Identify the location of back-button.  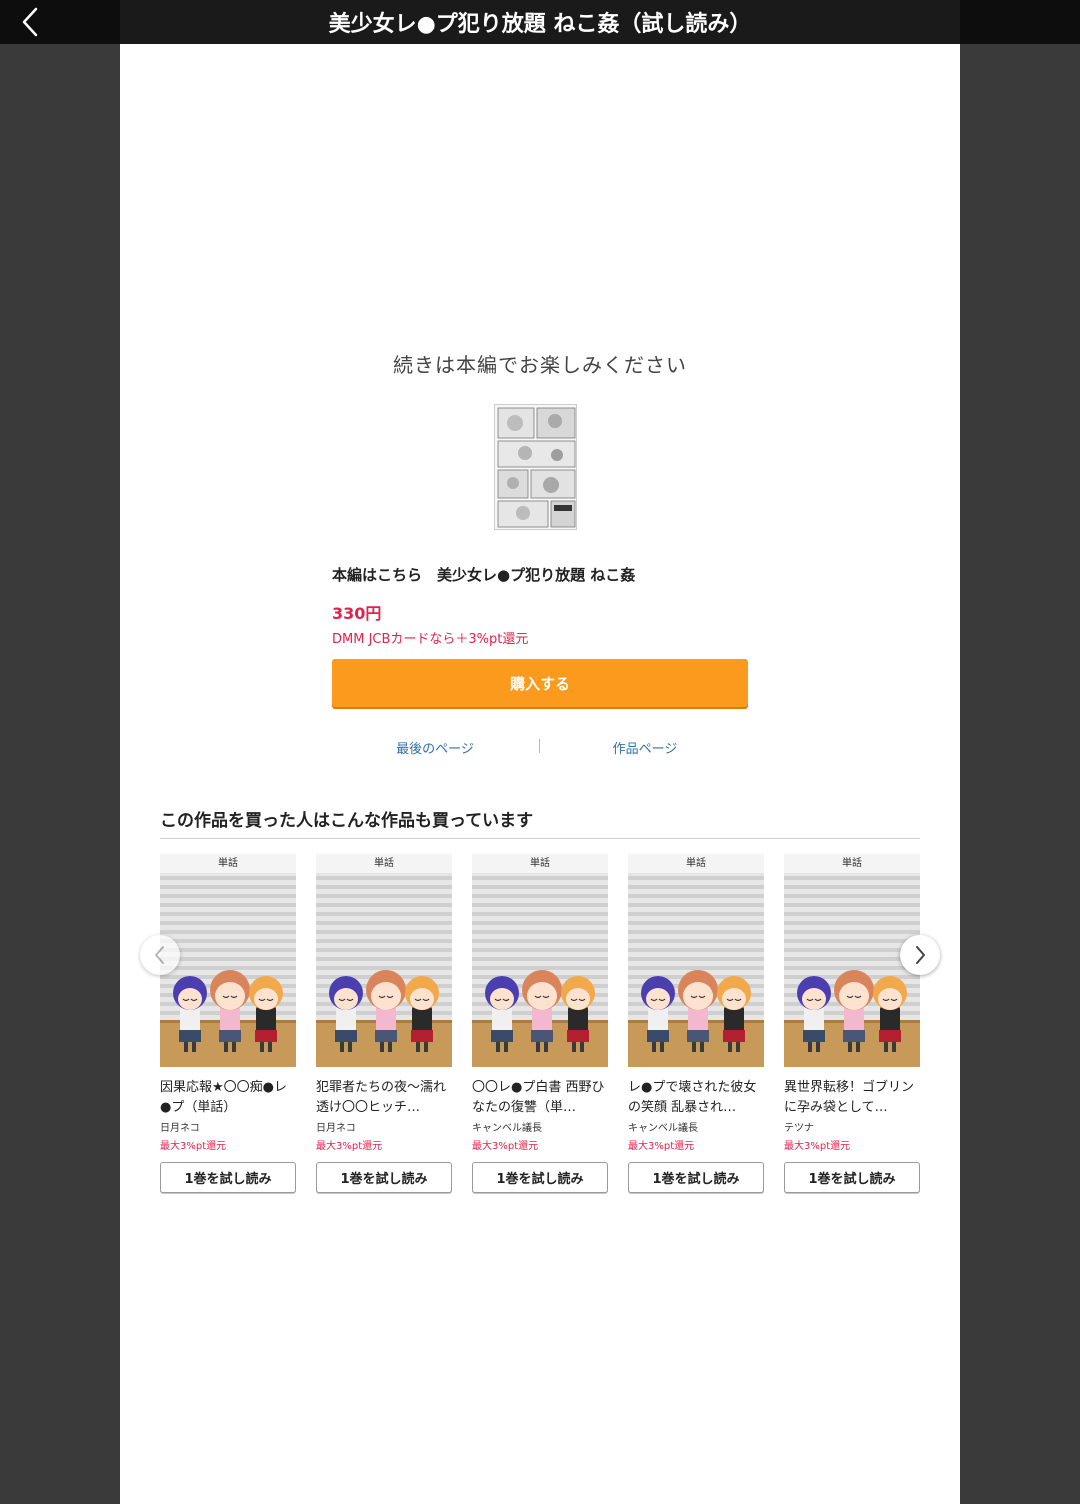
(30, 22).